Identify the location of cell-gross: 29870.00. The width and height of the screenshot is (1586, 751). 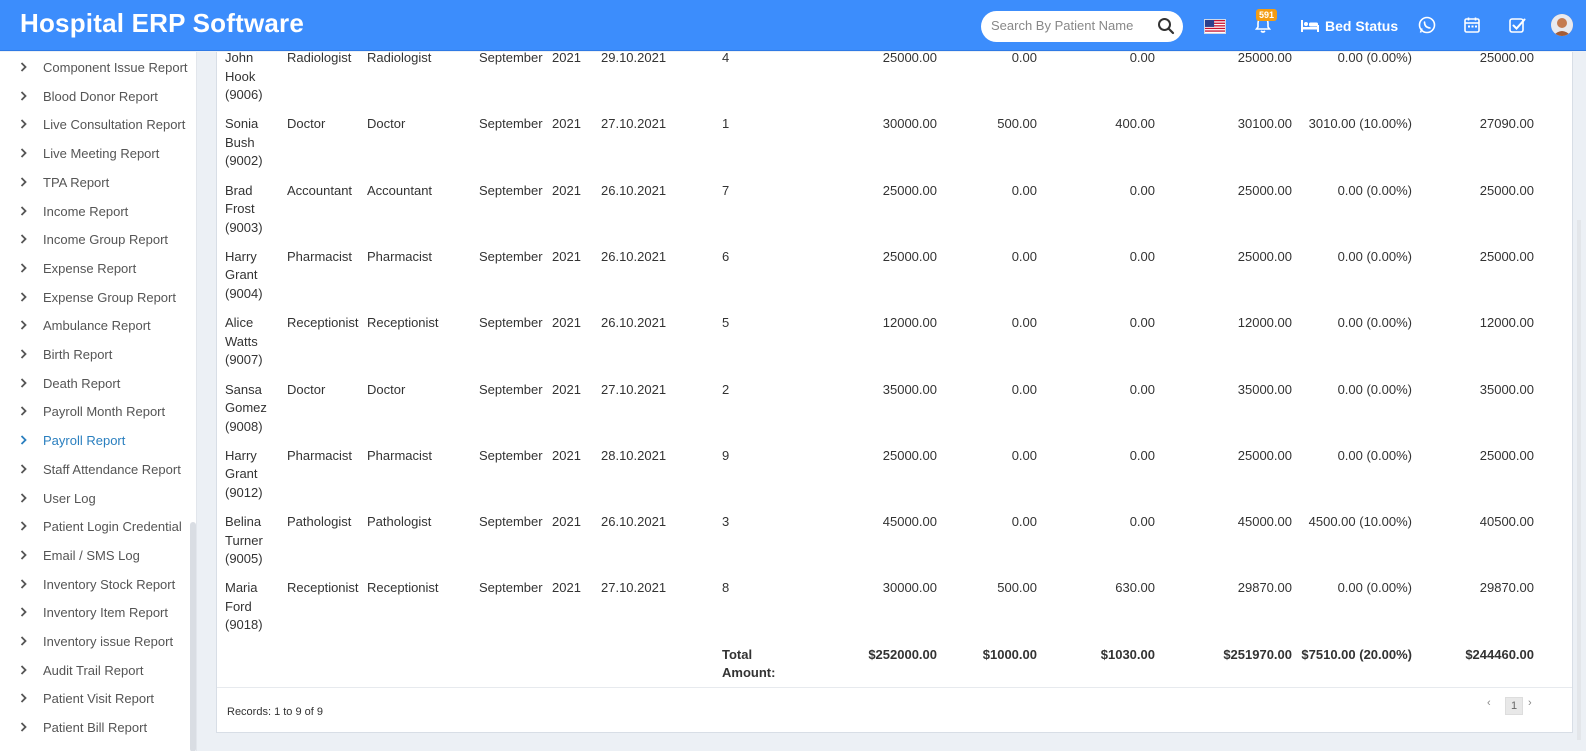
(1264, 588).